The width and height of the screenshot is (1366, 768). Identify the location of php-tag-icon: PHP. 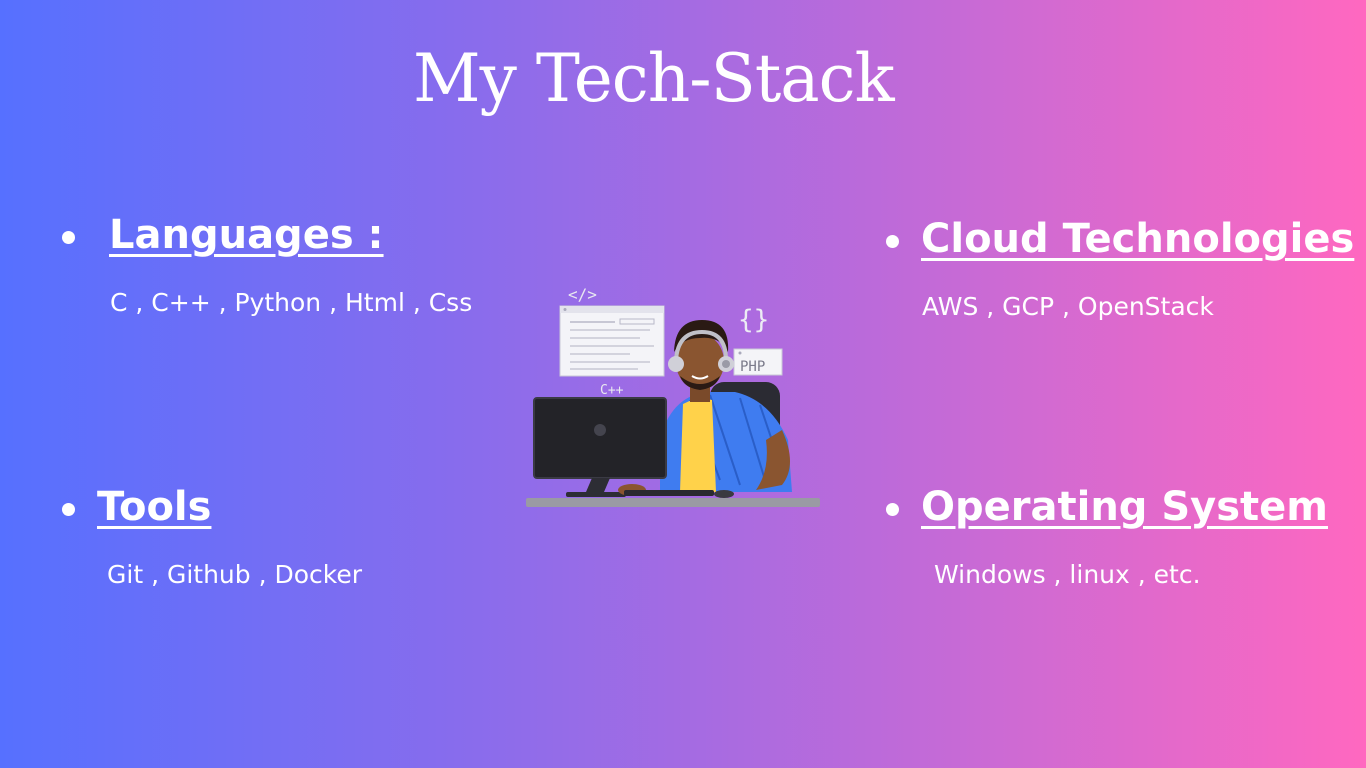
(758, 362).